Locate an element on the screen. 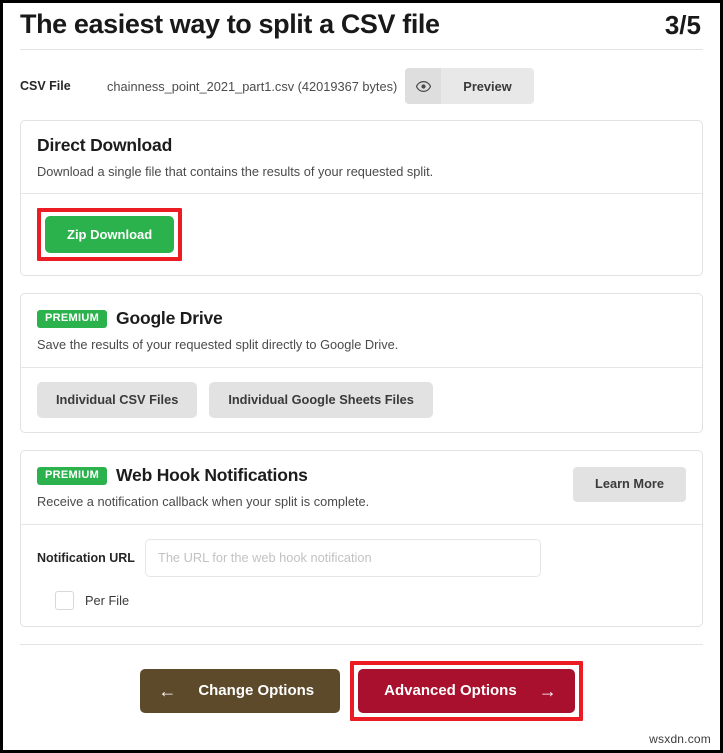  page-title: The easiest way to split a CSV file is located at coordinates (230, 24).